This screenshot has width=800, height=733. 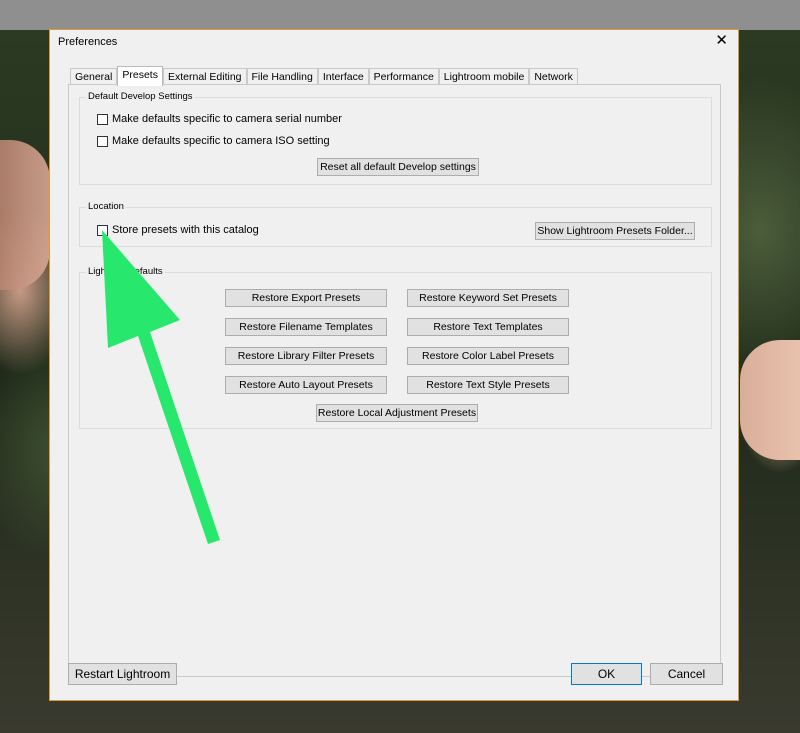 I want to click on store-presets-checkbox, so click(x=102, y=230).